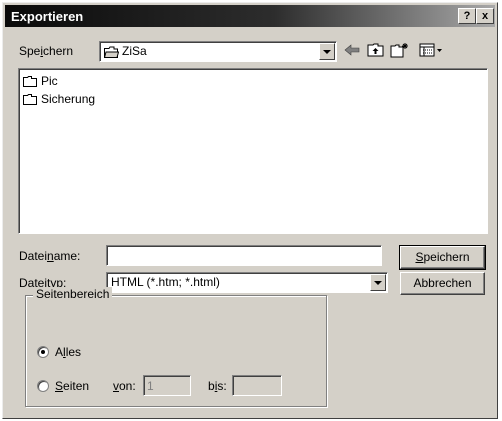 This screenshot has height=421, width=502. I want to click on new-folder-button, so click(400, 51).